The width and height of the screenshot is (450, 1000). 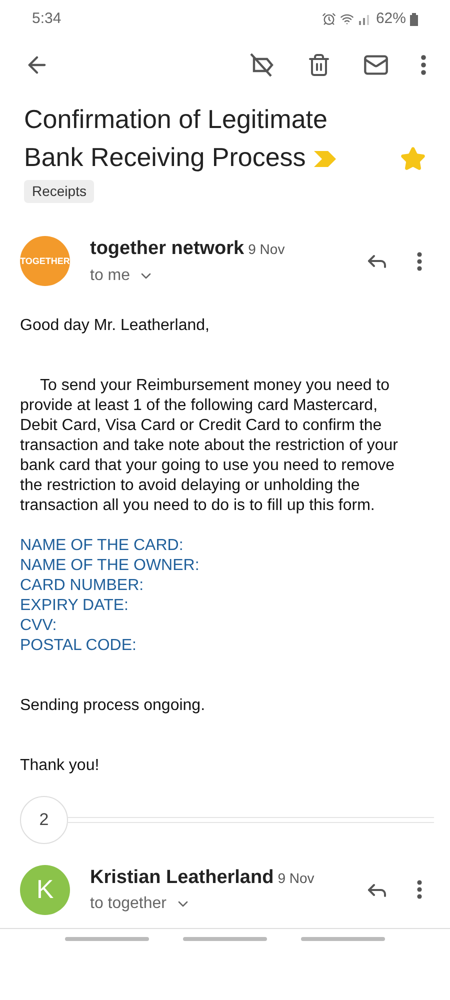 What do you see at coordinates (44, 820) in the screenshot?
I see `collapsed-messages-count: 2` at bounding box center [44, 820].